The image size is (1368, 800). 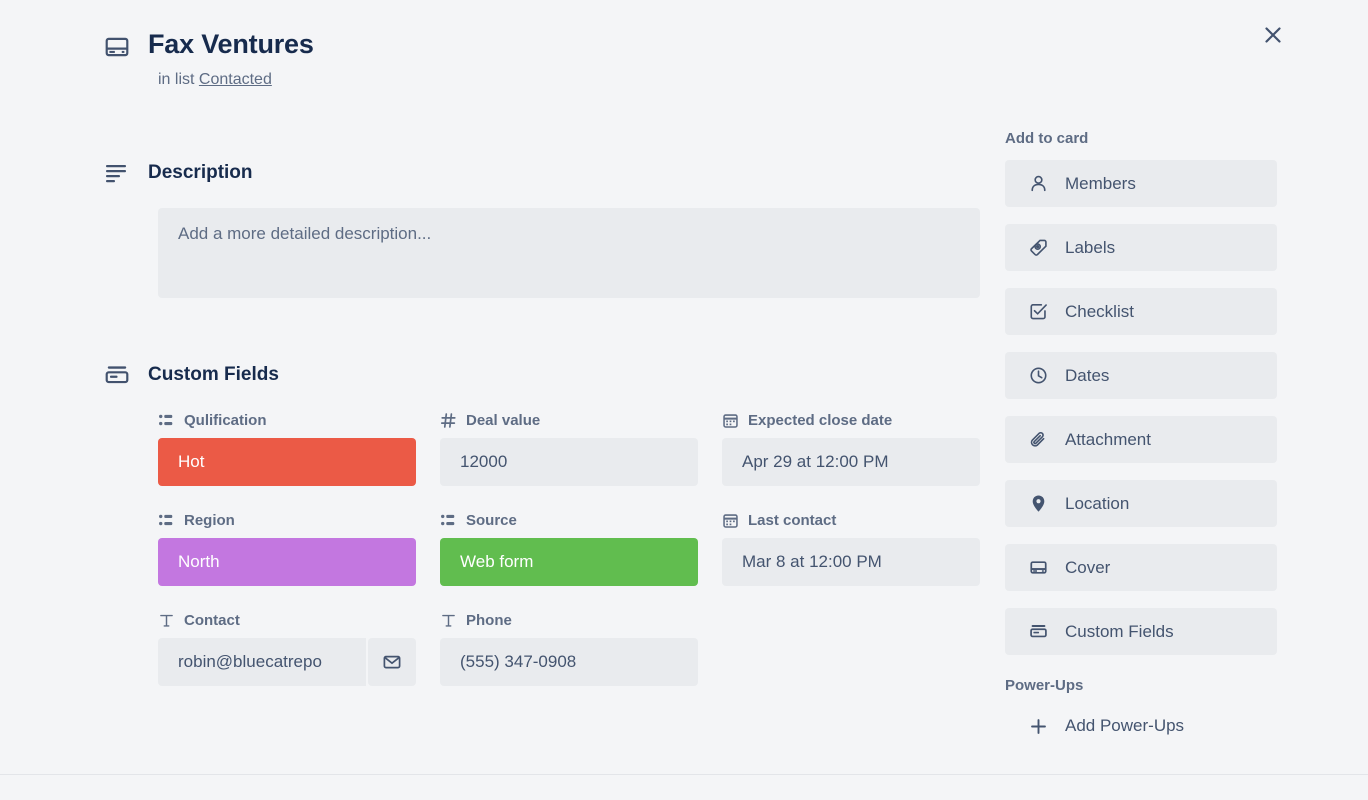 I want to click on checkbox-checked-icon, so click(x=1038, y=311).